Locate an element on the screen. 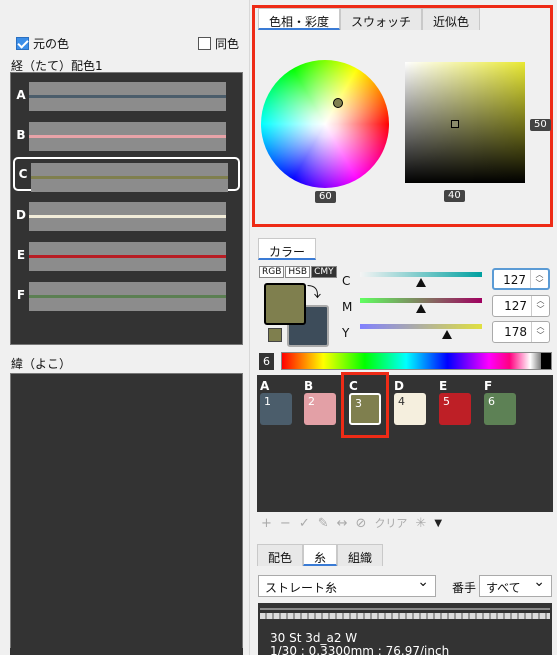 The width and height of the screenshot is (557, 655). slider-c-input: 127 ︿ ﹀ is located at coordinates (521, 279).